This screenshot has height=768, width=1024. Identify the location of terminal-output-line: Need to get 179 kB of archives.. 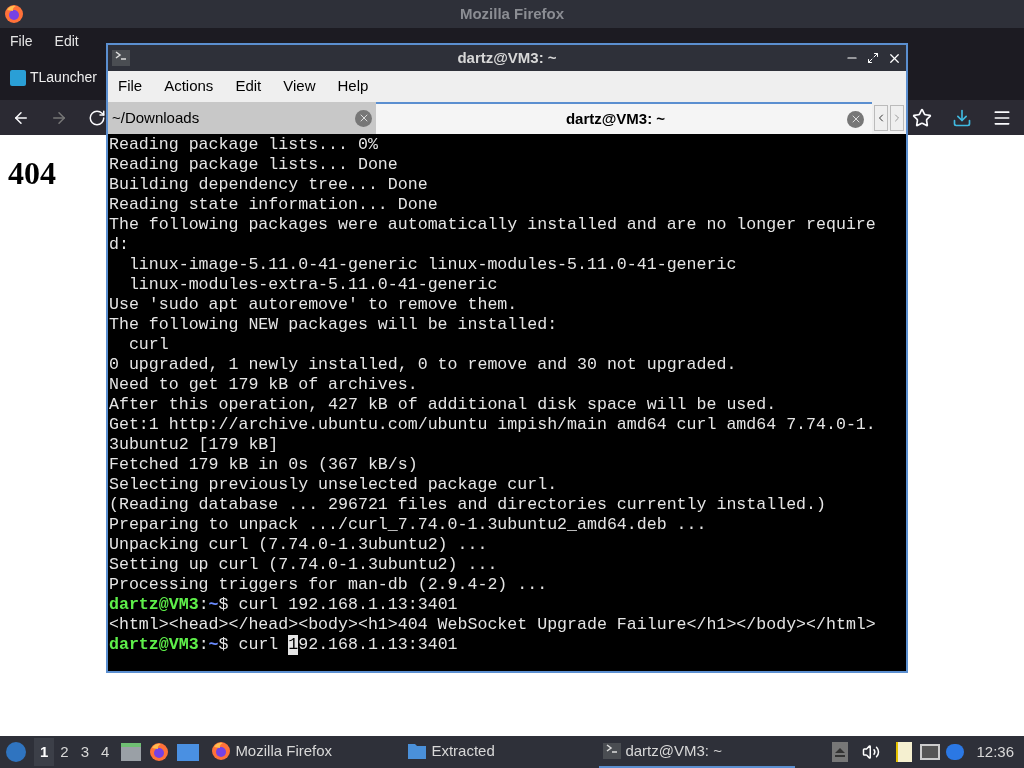
(264, 385).